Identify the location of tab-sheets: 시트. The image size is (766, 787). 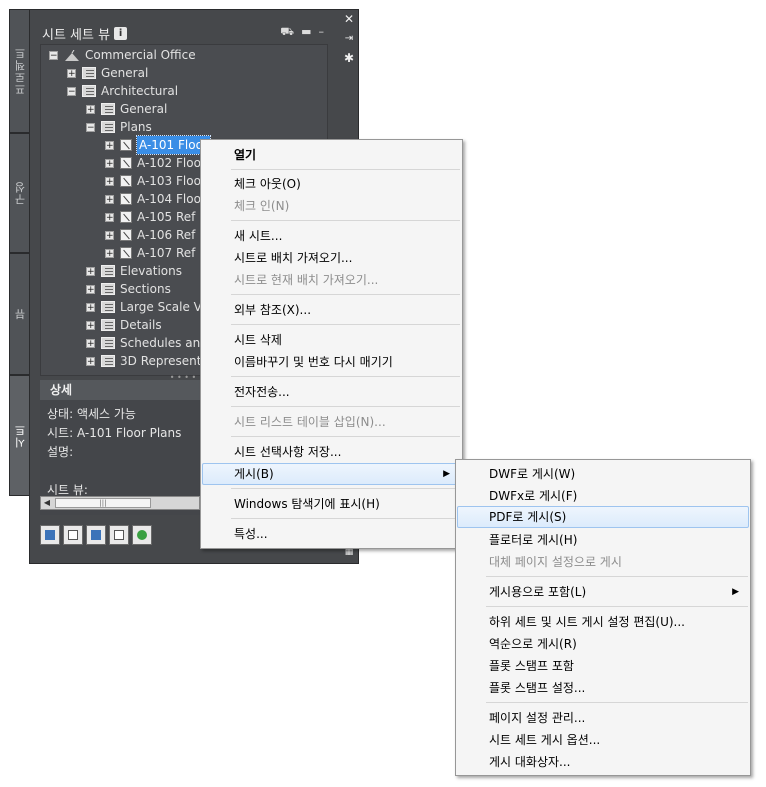
(20, 435).